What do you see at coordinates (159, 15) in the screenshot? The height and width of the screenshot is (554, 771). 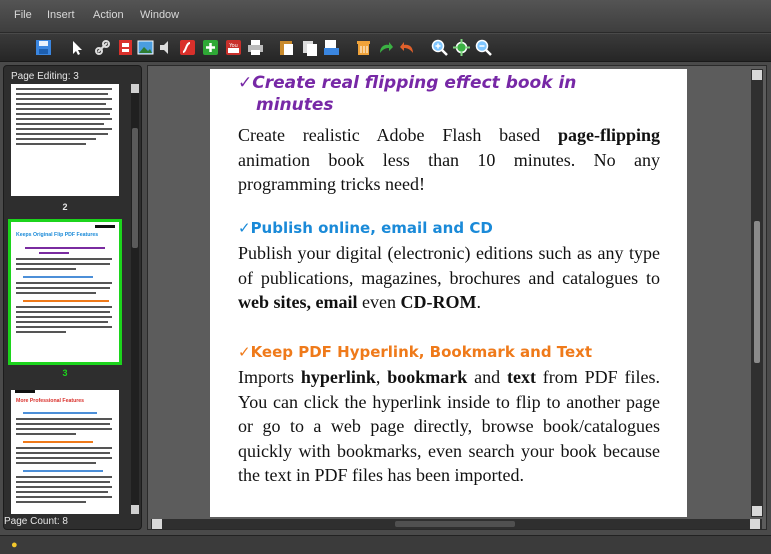 I see `menu-window: Window` at bounding box center [159, 15].